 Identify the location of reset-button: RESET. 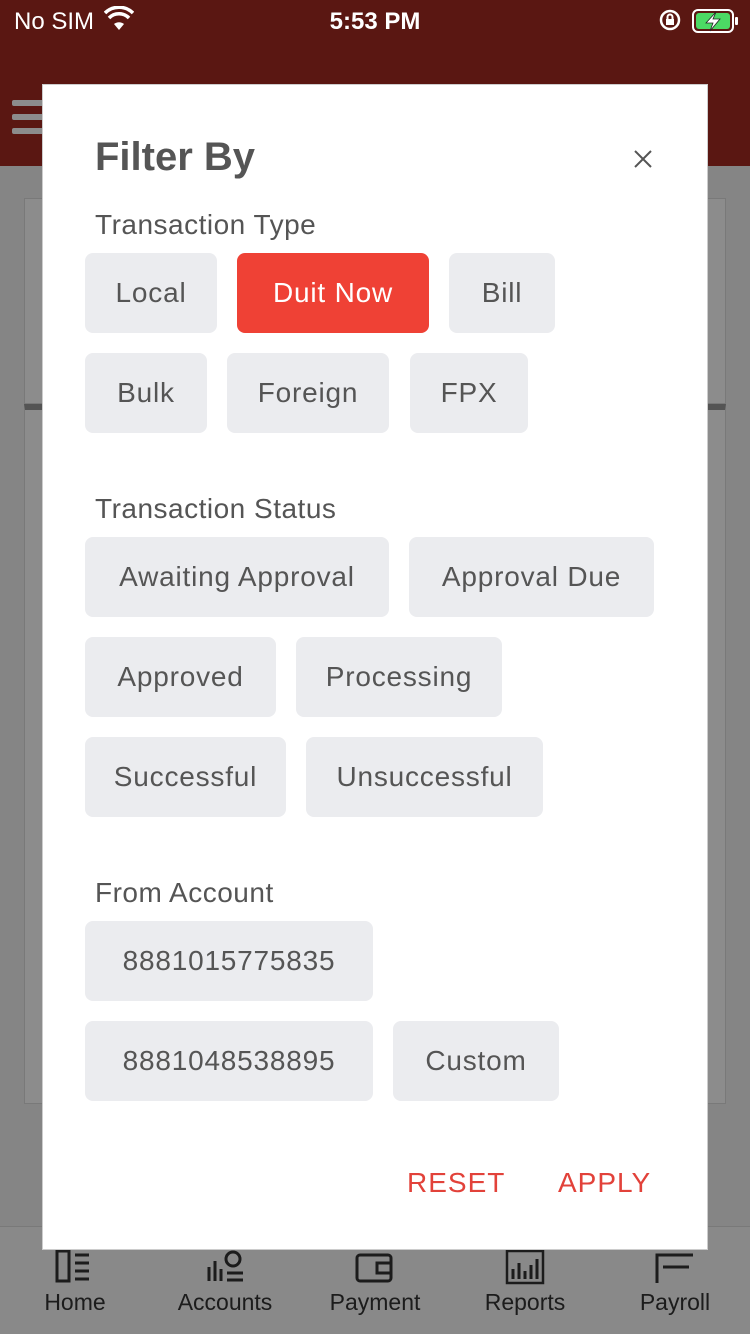
(456, 1183).